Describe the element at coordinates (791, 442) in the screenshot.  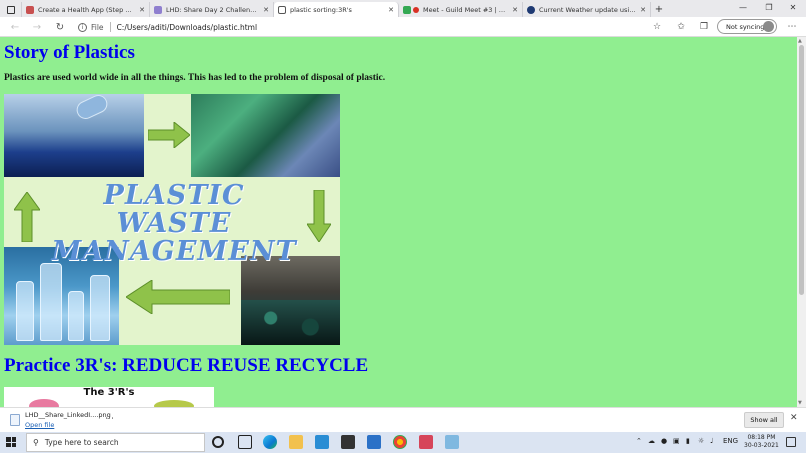
I see `notification-icon` at that location.